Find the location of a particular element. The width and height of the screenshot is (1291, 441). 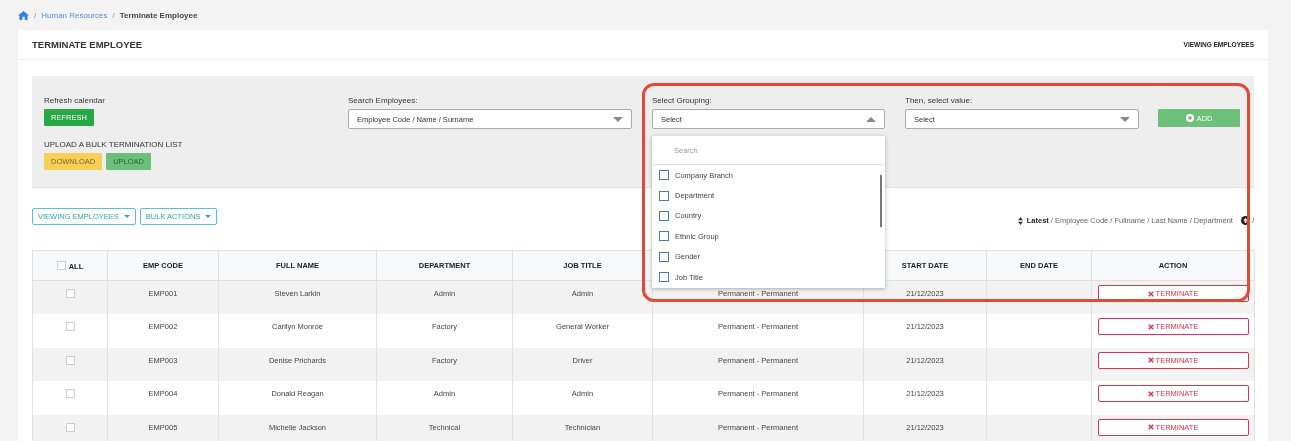

plus-circle-icon is located at coordinates (1189, 118).